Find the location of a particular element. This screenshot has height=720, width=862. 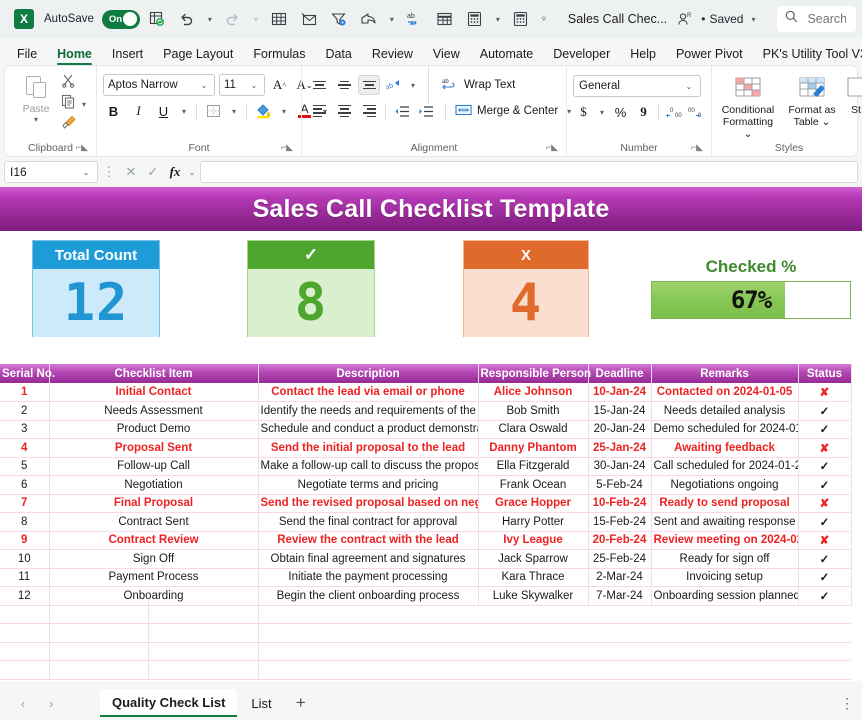

cell-item: Negotiation is located at coordinates (154, 485).